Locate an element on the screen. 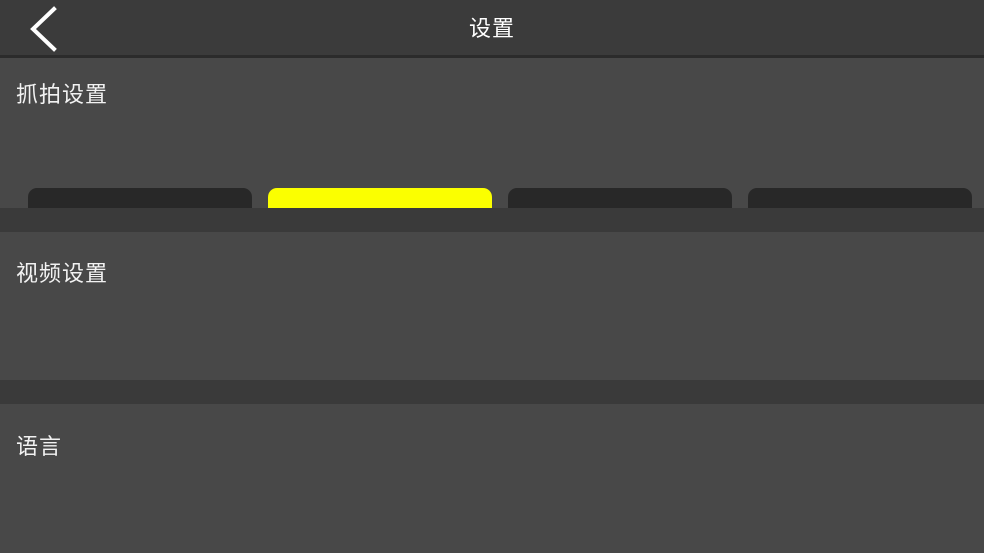 This screenshot has width=984, height=553. app-header: 设置 is located at coordinates (492, 29).